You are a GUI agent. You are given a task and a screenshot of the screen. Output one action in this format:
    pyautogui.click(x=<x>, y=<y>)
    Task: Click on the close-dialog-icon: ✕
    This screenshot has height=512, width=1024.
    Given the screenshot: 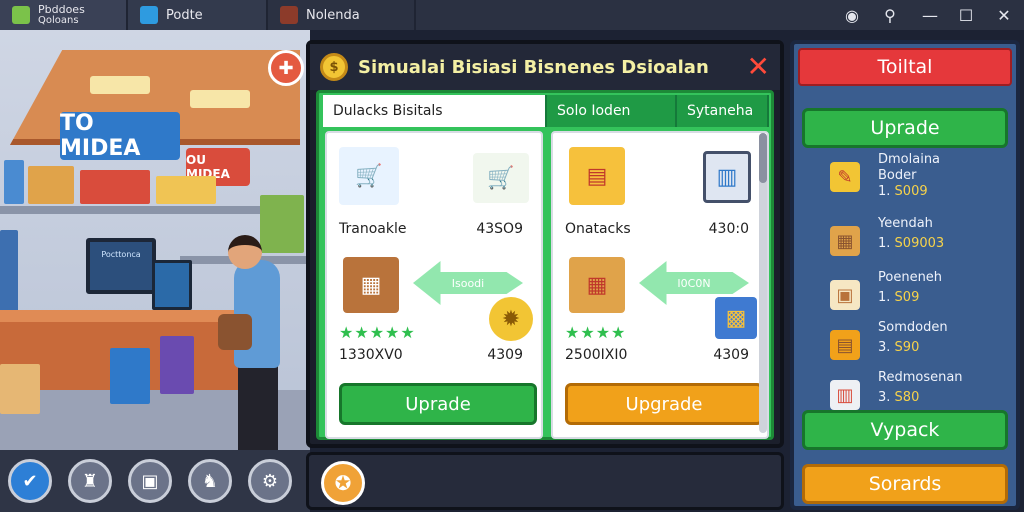 What is the action you would take?
    pyautogui.click(x=758, y=66)
    